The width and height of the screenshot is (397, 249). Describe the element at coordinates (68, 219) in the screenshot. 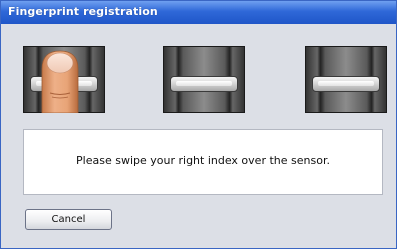

I see `cancel-button: Cancel` at that location.